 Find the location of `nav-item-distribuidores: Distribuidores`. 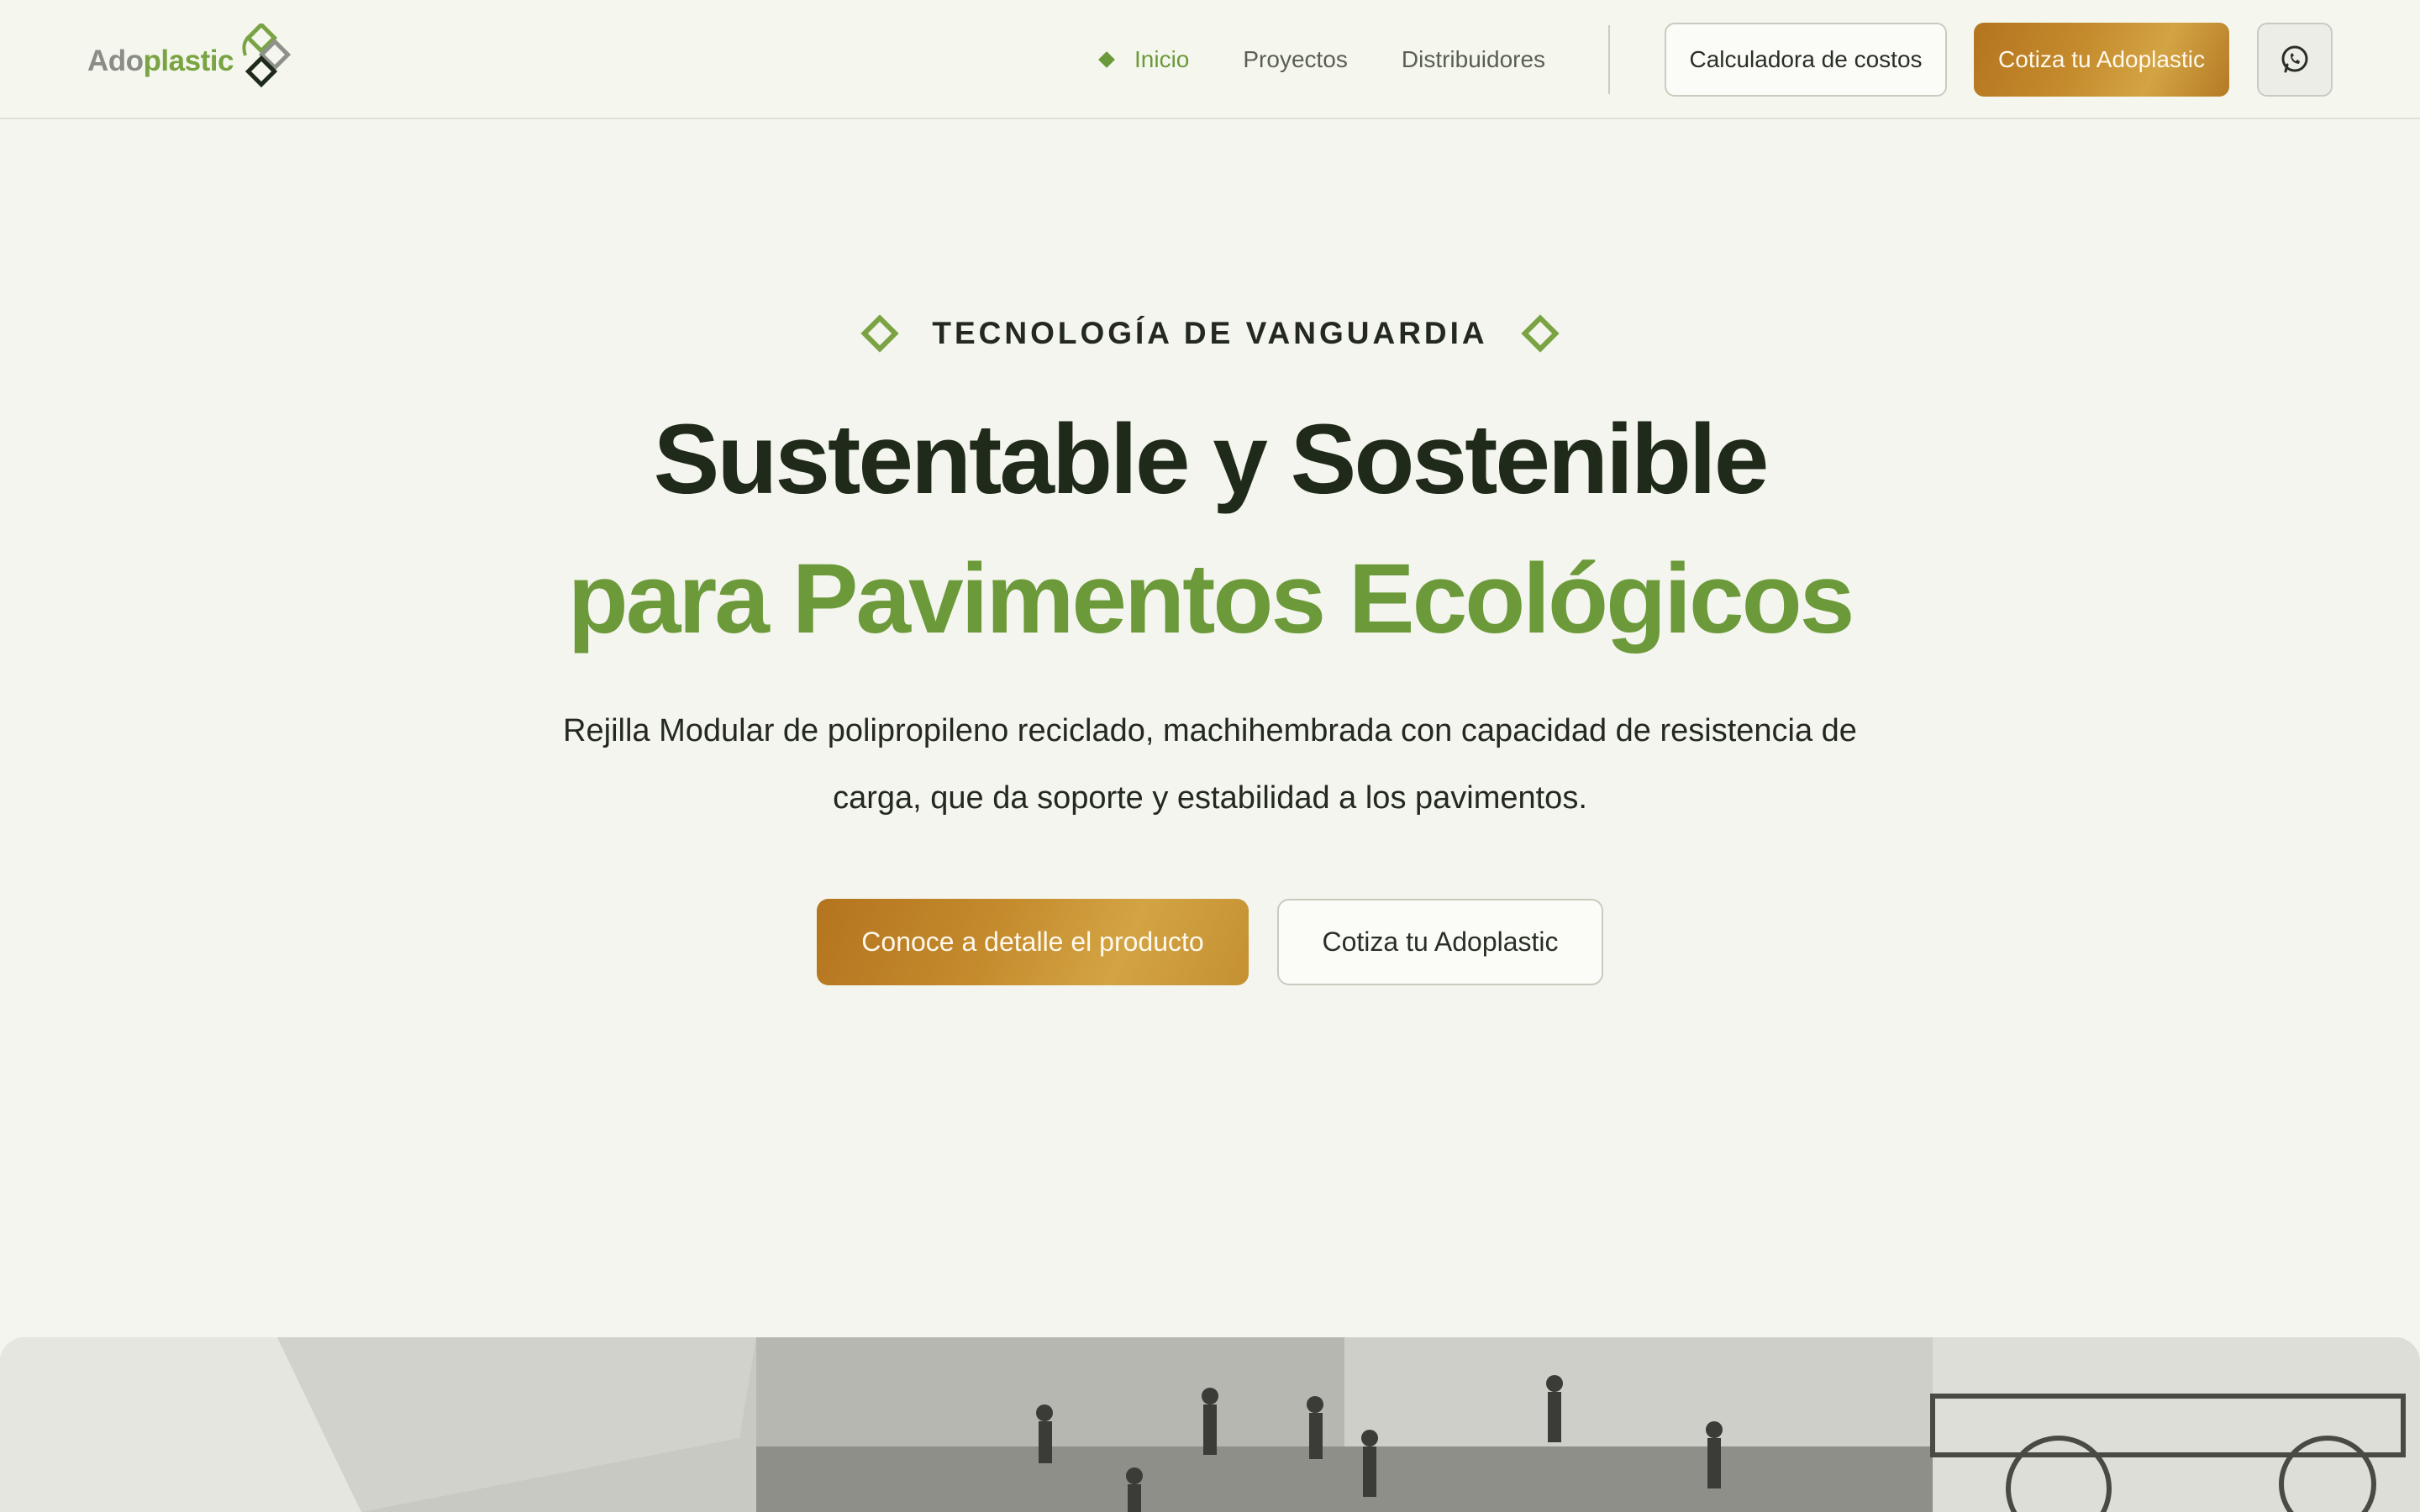

nav-item-distribuidores: Distribuidores is located at coordinates (1473, 59).